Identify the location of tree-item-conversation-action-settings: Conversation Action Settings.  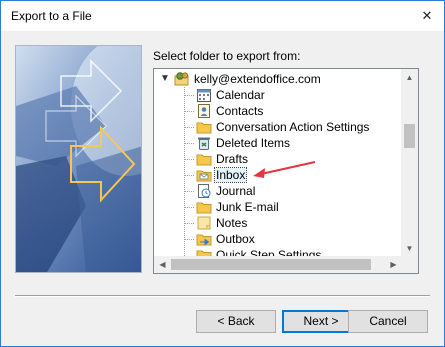
(274, 127).